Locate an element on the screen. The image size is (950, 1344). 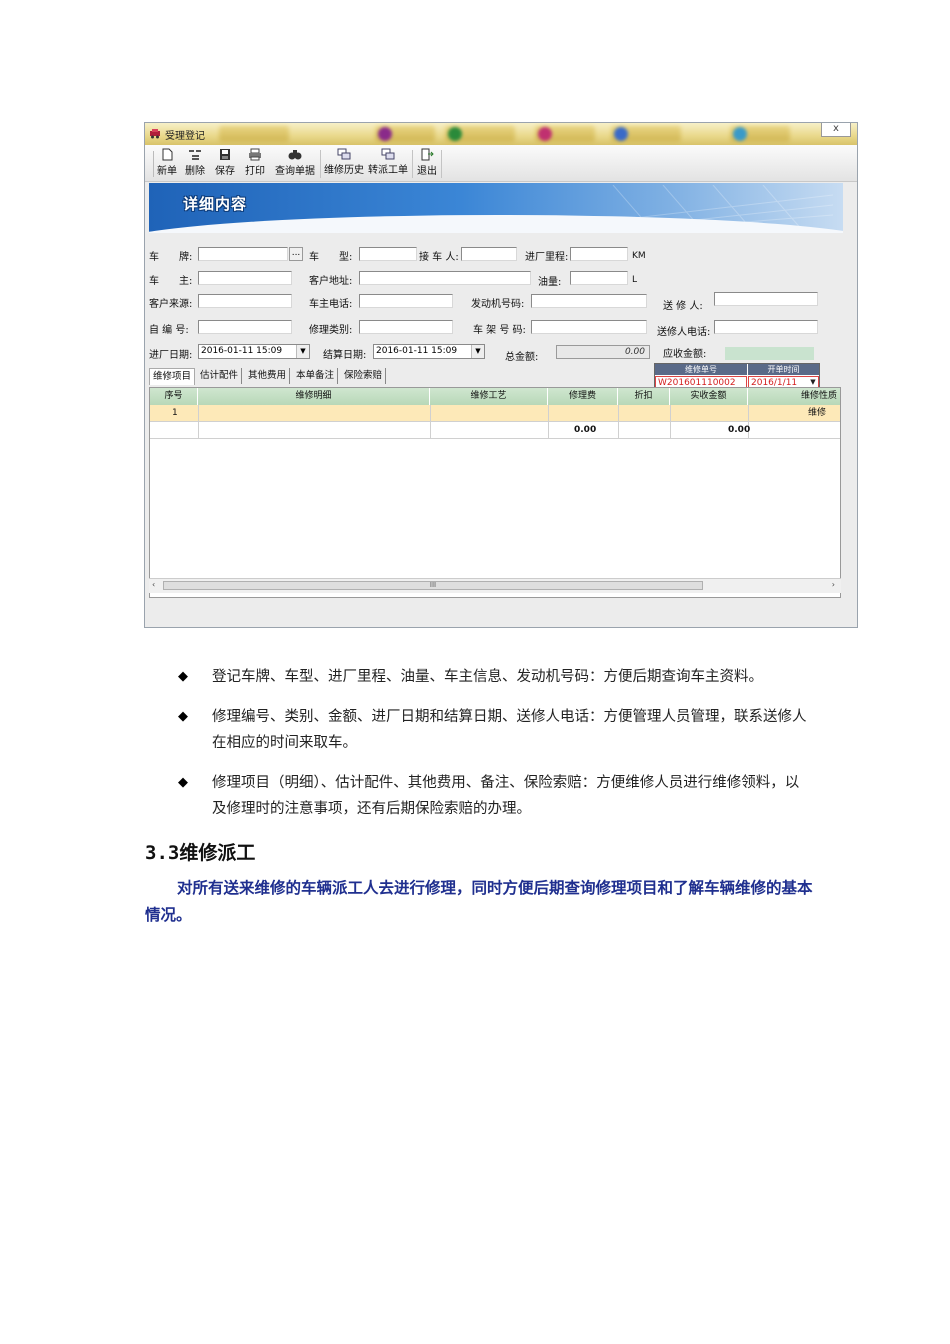
close-button: x is located at coordinates (836, 130).